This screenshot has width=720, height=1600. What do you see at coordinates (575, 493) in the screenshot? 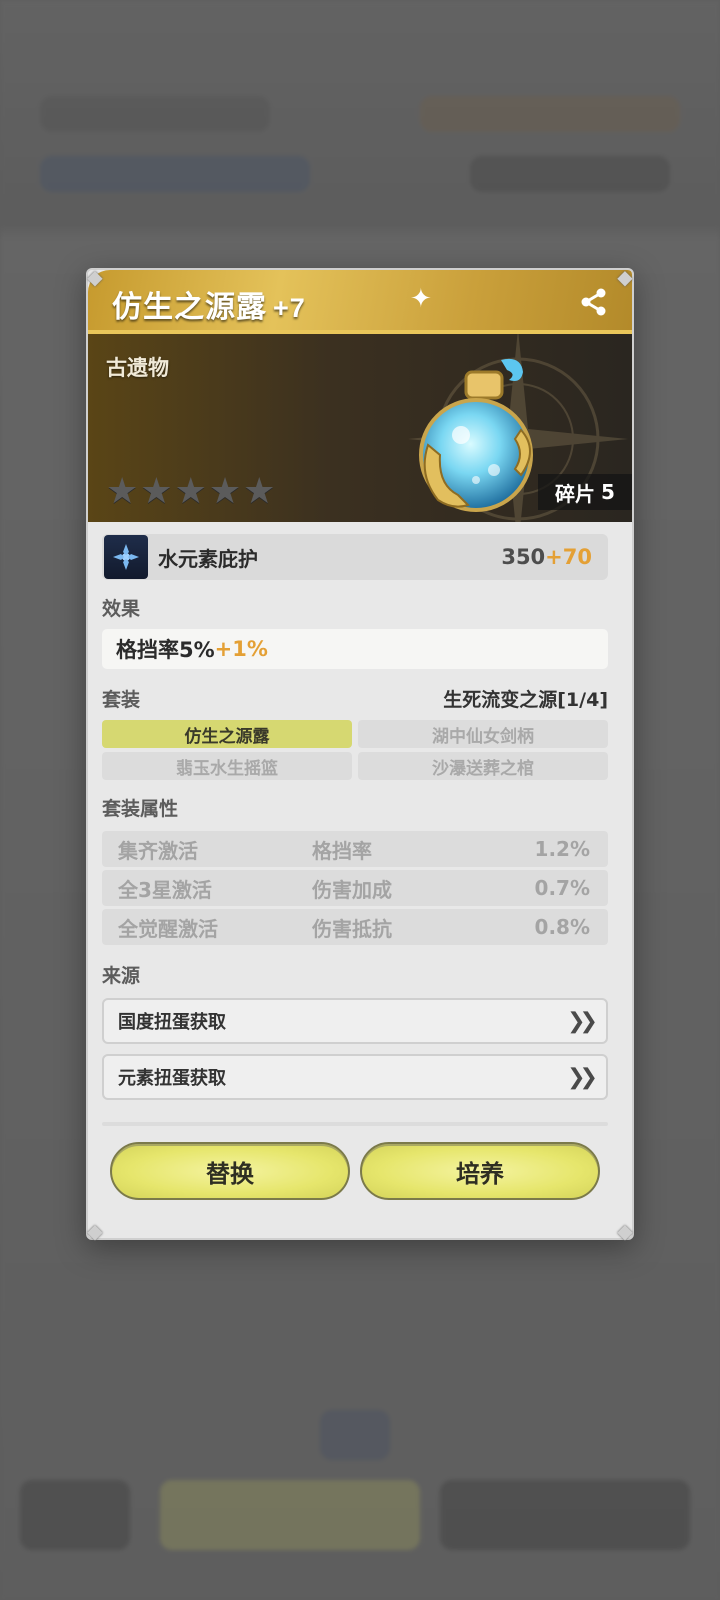
I see `fragment-label: 碎片` at bounding box center [575, 493].